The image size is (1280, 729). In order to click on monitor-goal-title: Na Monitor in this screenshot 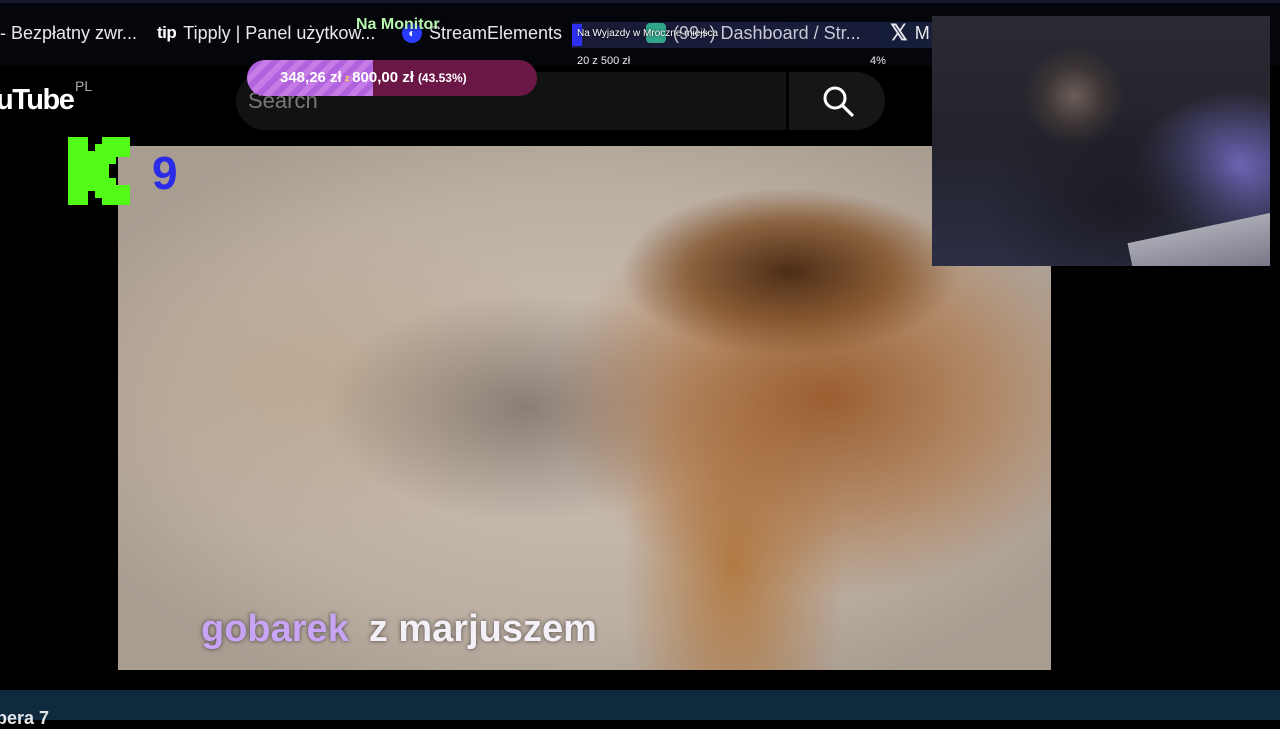, I will do `click(398, 24)`.